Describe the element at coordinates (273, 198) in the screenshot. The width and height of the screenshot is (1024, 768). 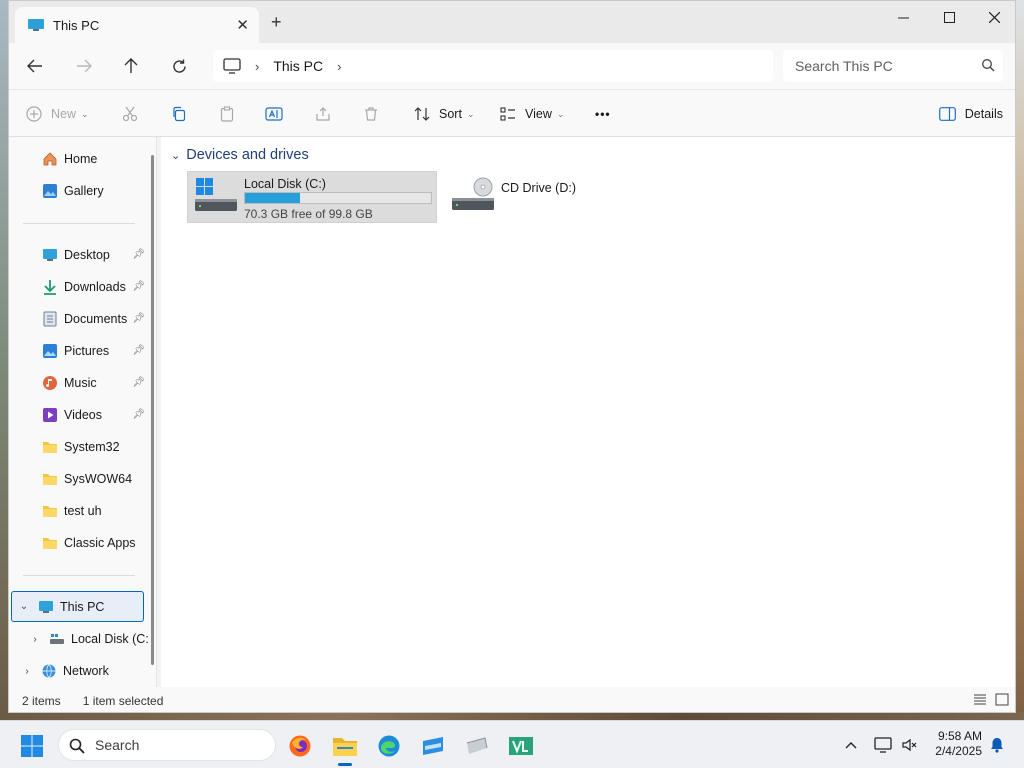
I see `drive-usage-fill` at that location.